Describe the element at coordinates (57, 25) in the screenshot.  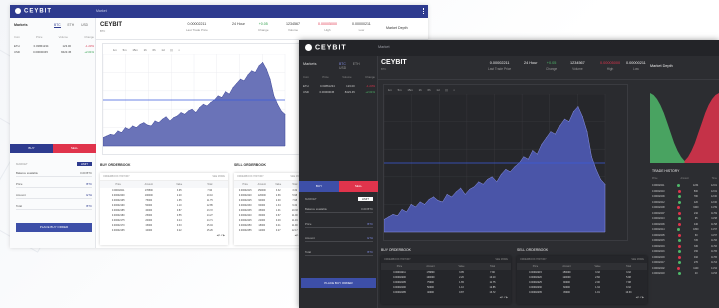
I see `tab-btc: BTC` at that location.